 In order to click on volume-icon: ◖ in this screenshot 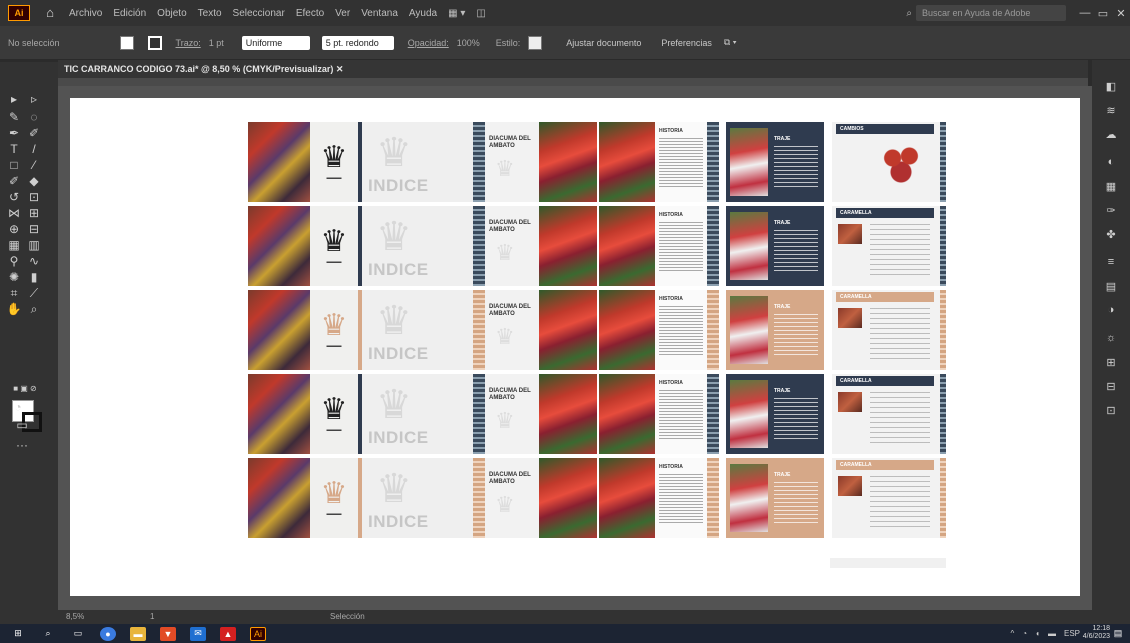, I will do `click(1037, 633)`.